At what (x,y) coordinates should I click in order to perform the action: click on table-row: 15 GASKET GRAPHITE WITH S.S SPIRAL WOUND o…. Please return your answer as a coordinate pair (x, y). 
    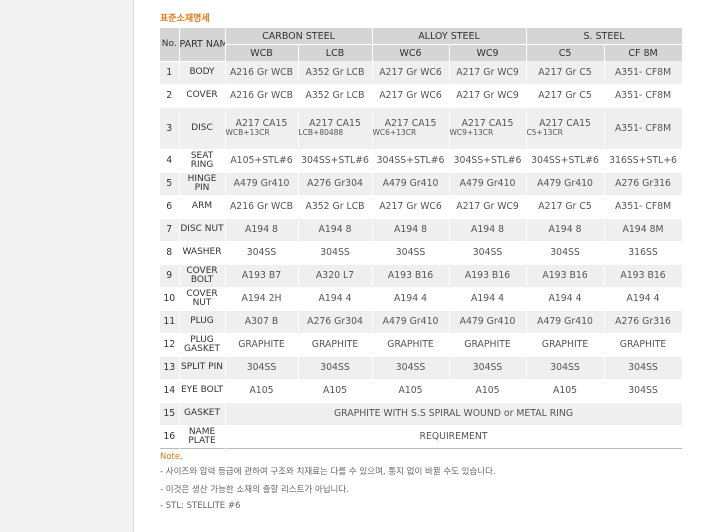
    Looking at the image, I should click on (421, 413).